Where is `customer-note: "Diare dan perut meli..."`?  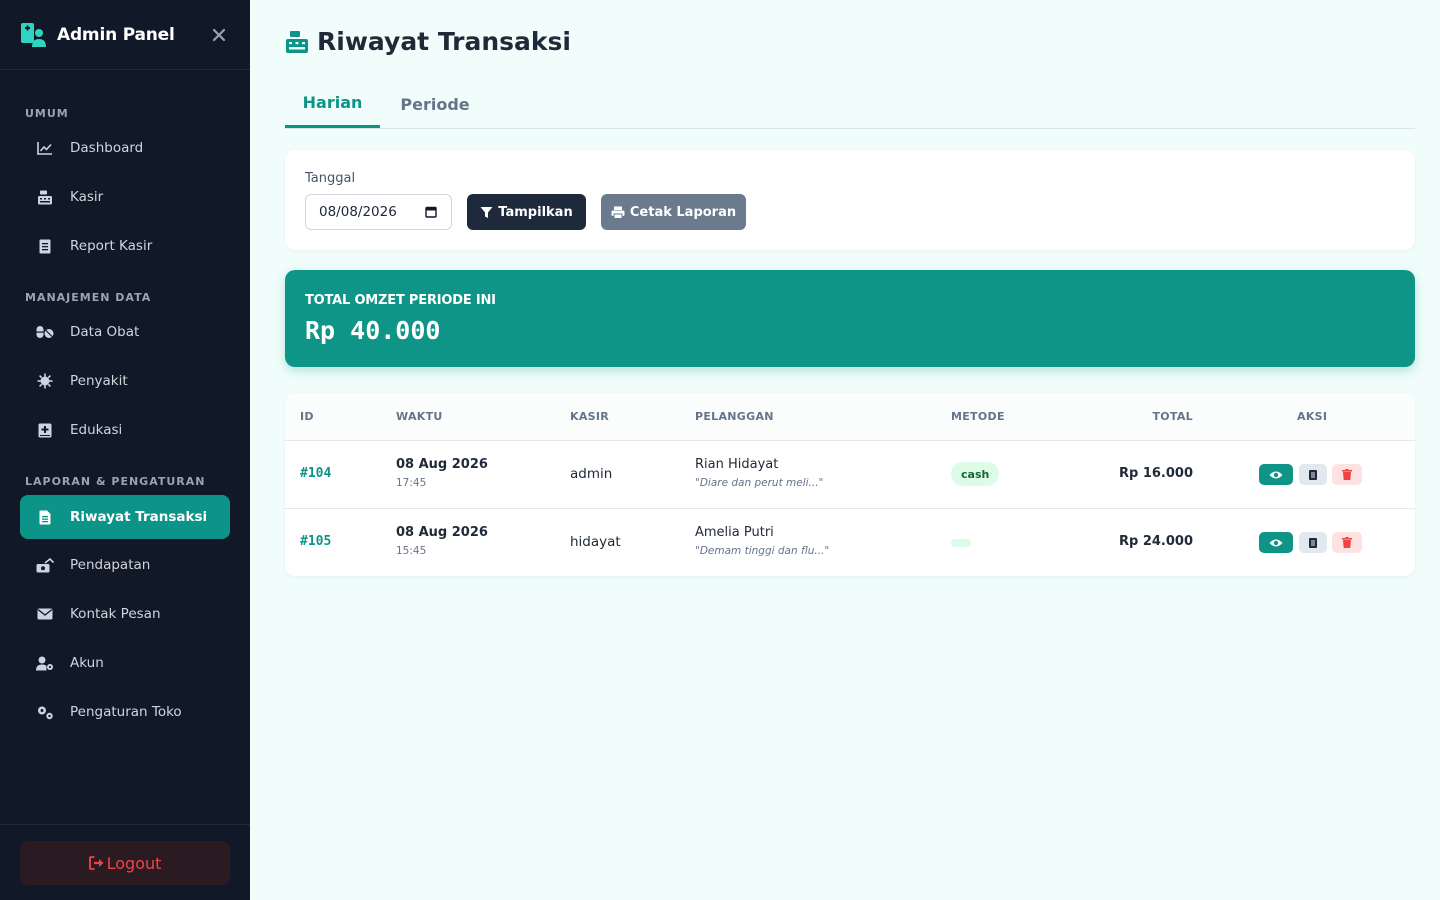
customer-note: "Diare dan perut meli..." is located at coordinates (759, 483).